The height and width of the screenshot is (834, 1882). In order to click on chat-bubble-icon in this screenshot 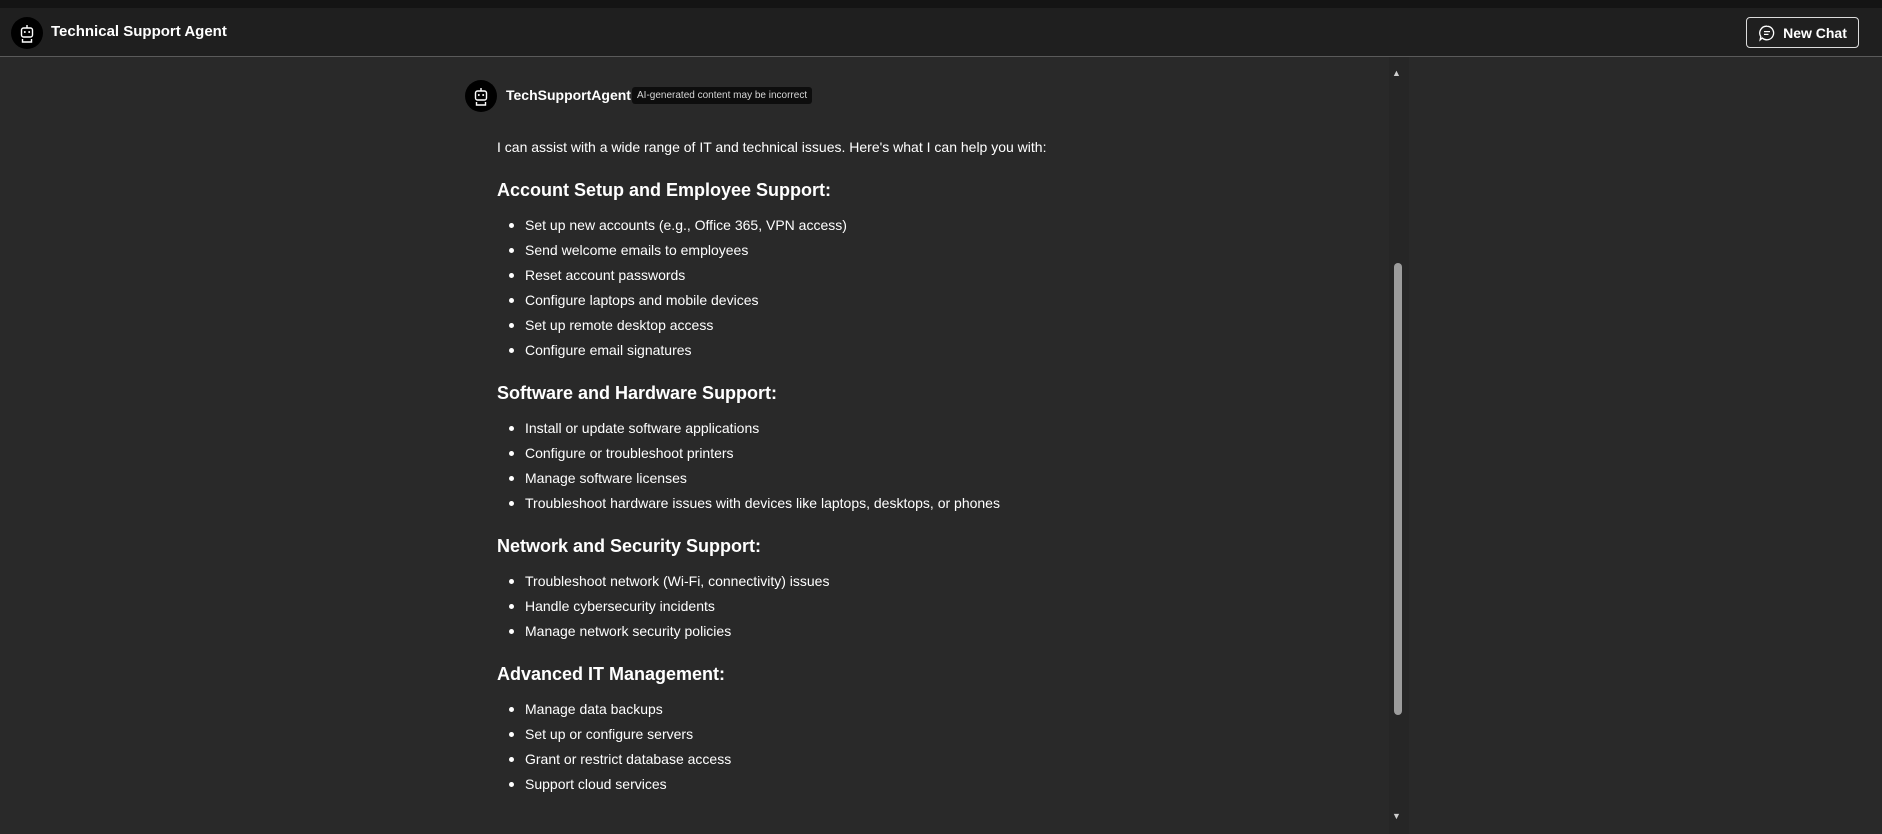, I will do `click(1767, 33)`.